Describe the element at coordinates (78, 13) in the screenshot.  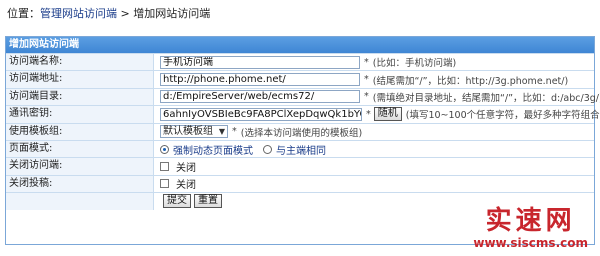
I see `breadcrumb-link-manage: 管理网站访问端` at that location.